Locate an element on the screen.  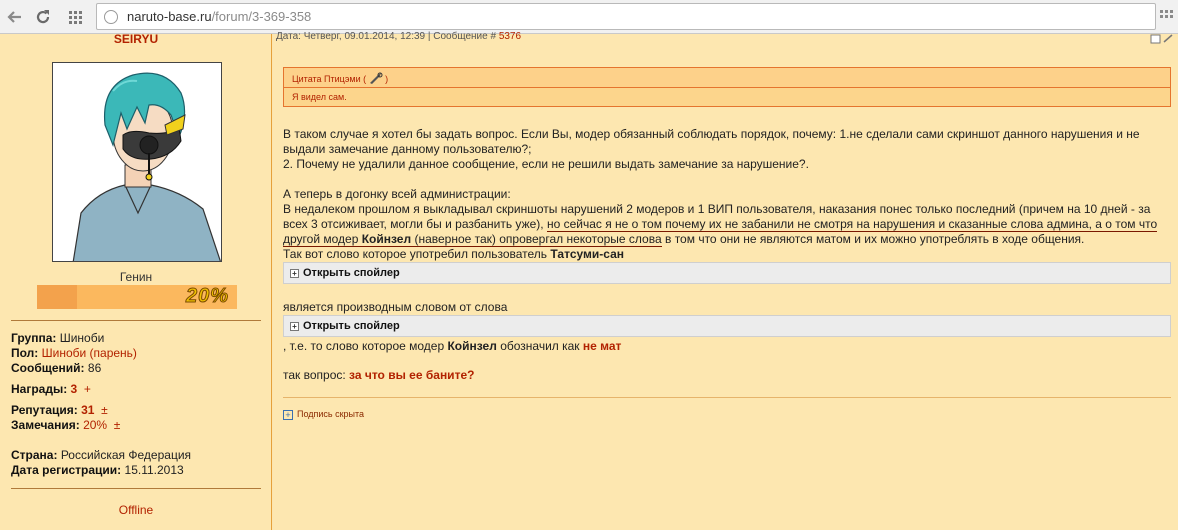
post-paragraph: А теперь в догонку всей администрации: is located at coordinates (397, 194).